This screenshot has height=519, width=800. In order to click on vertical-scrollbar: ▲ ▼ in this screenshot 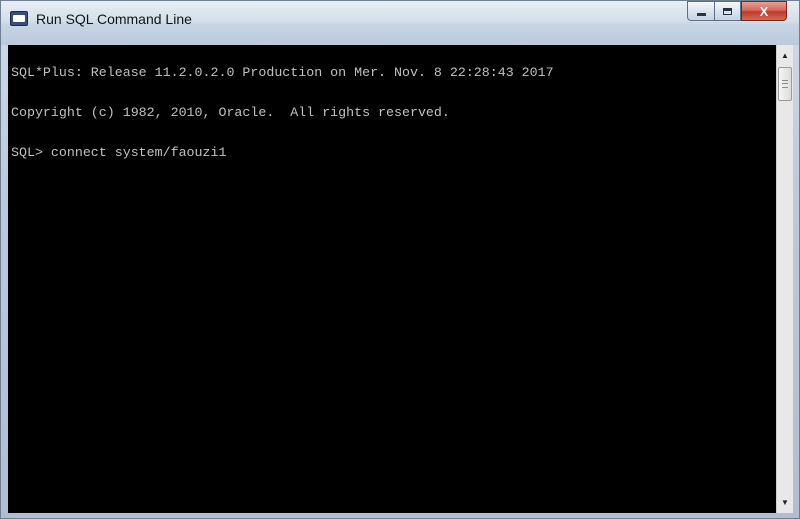, I will do `click(784, 279)`.